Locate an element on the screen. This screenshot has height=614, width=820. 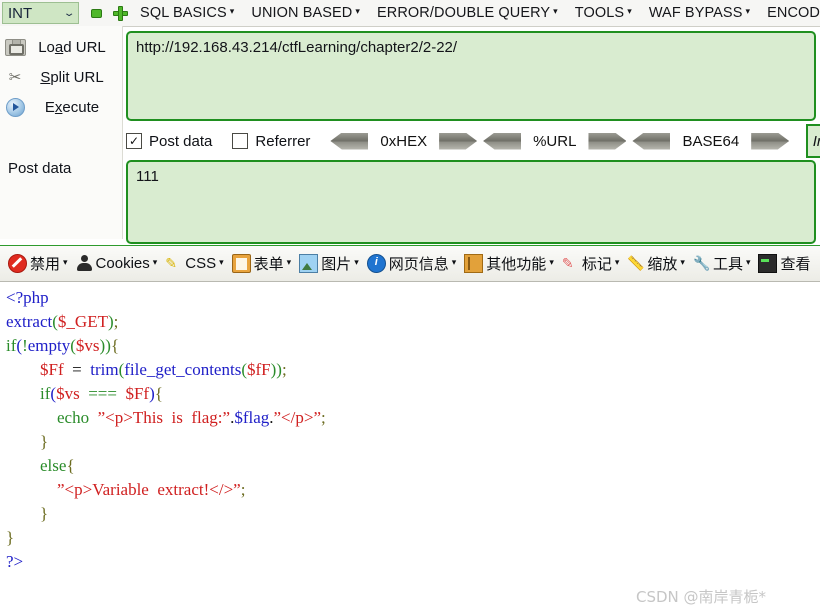
toolbar-resize: 📏 缩放 ▾ is located at coordinates (656, 263).